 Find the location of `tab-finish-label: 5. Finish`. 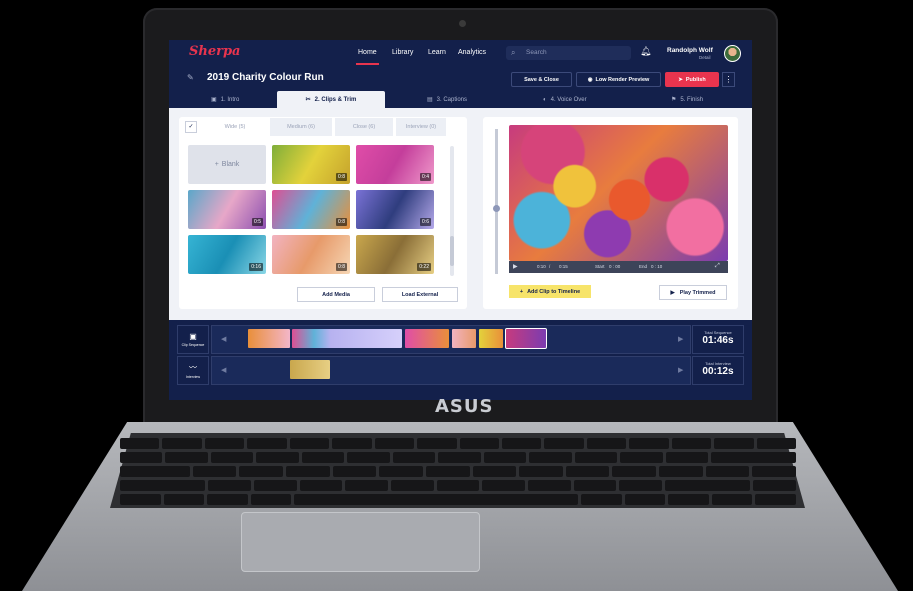

tab-finish-label: 5. Finish is located at coordinates (692, 99).